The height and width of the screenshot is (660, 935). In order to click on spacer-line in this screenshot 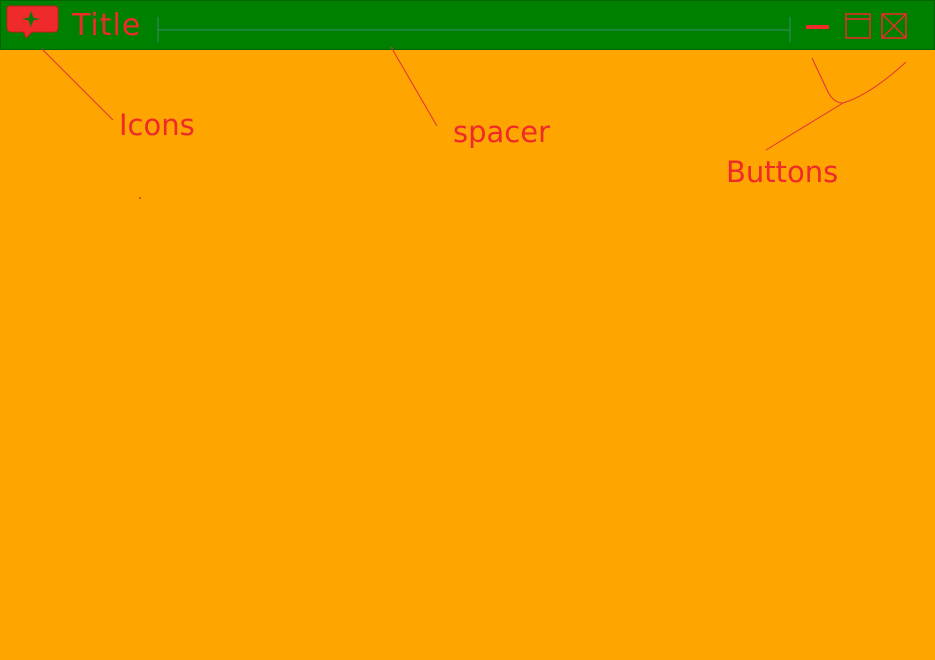, I will do `click(474, 29)`.